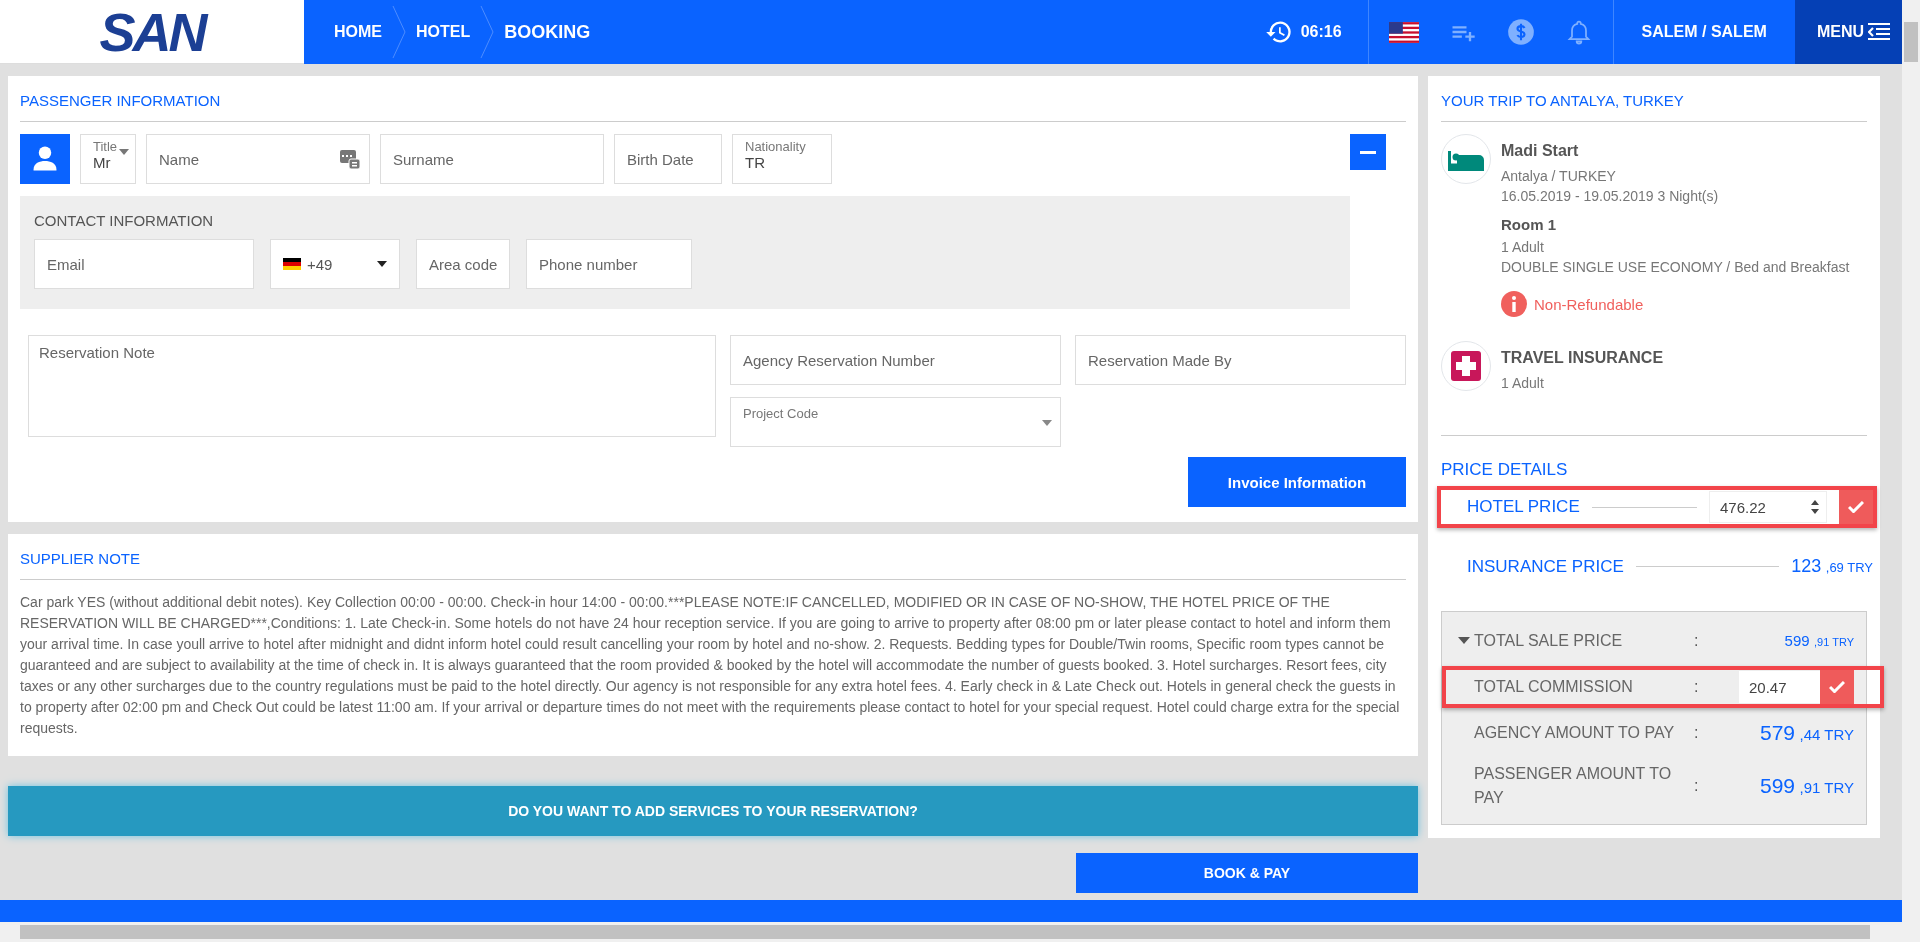  What do you see at coordinates (463, 264) in the screenshot?
I see `area-code-field: Area code` at bounding box center [463, 264].